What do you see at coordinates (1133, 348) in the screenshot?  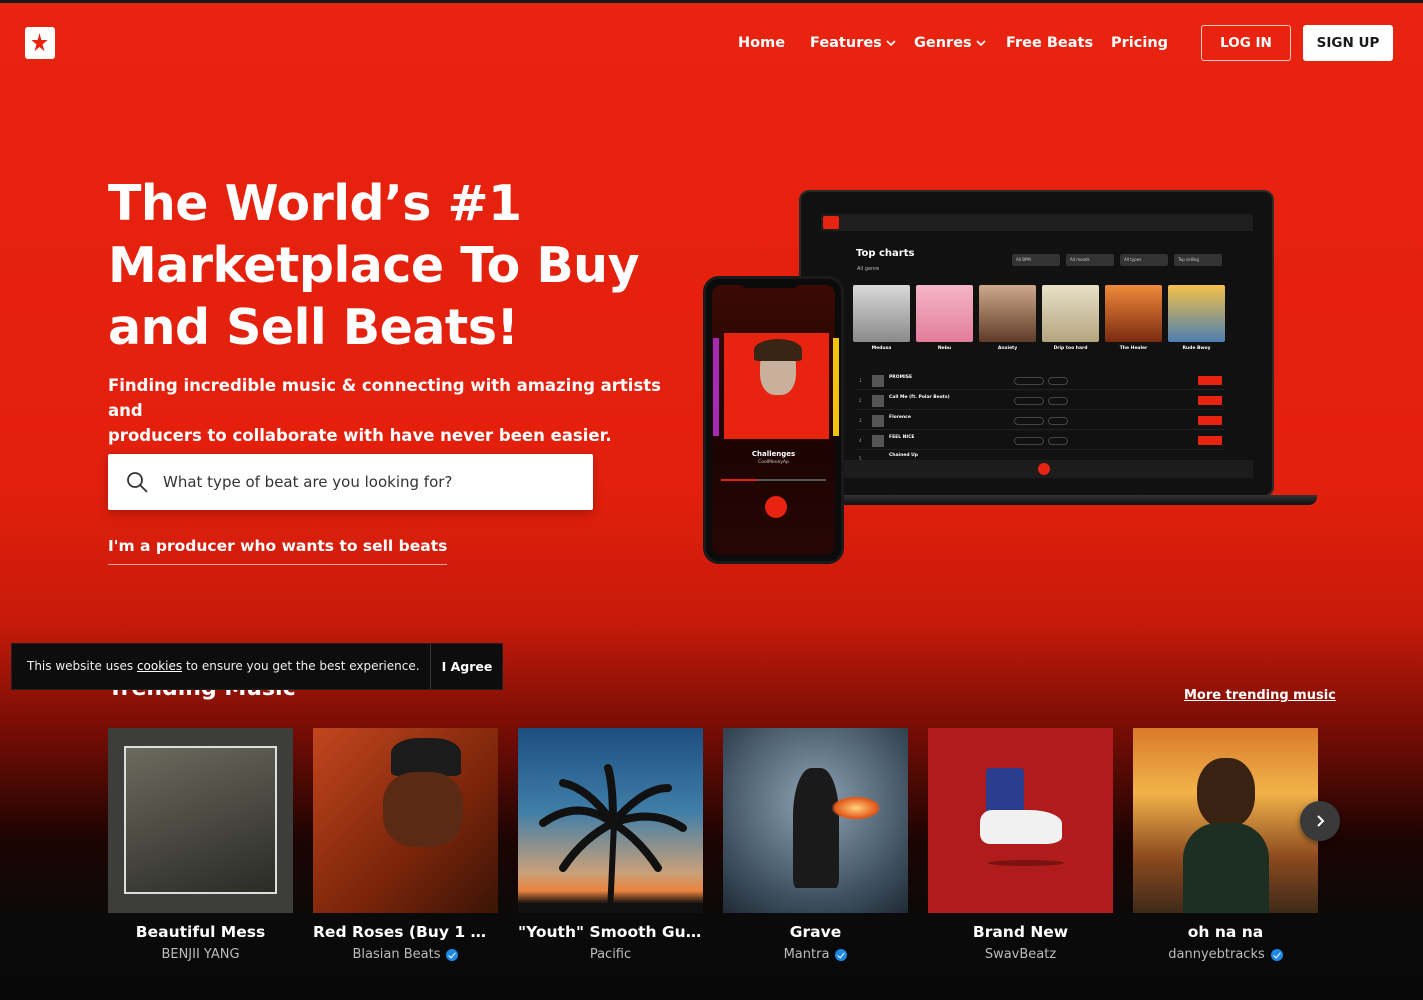 I see `mock-card-title: The Healer` at bounding box center [1133, 348].